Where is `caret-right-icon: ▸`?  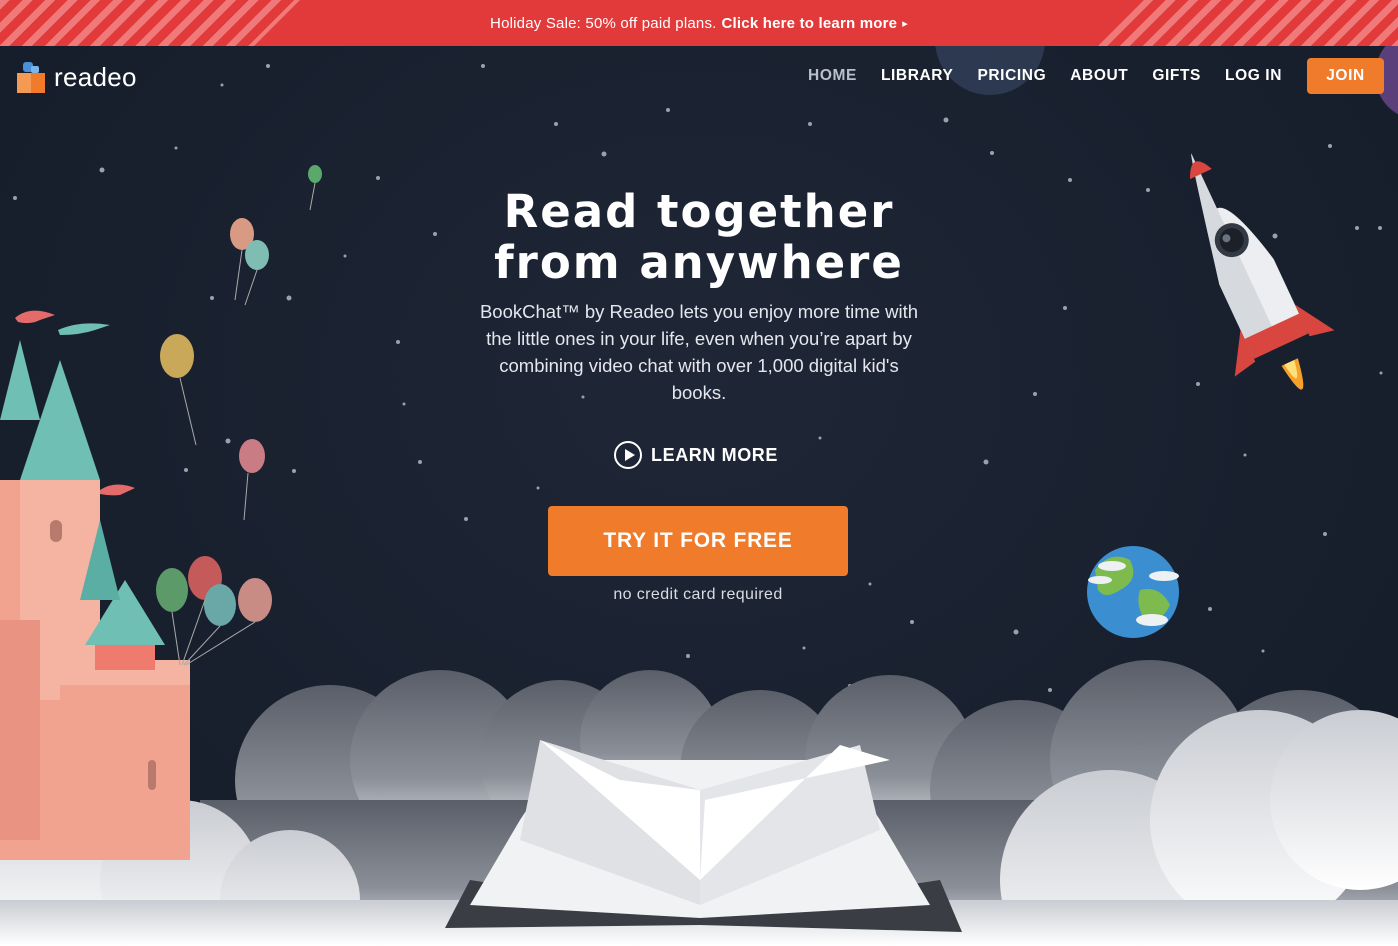 caret-right-icon: ▸ is located at coordinates (905, 23).